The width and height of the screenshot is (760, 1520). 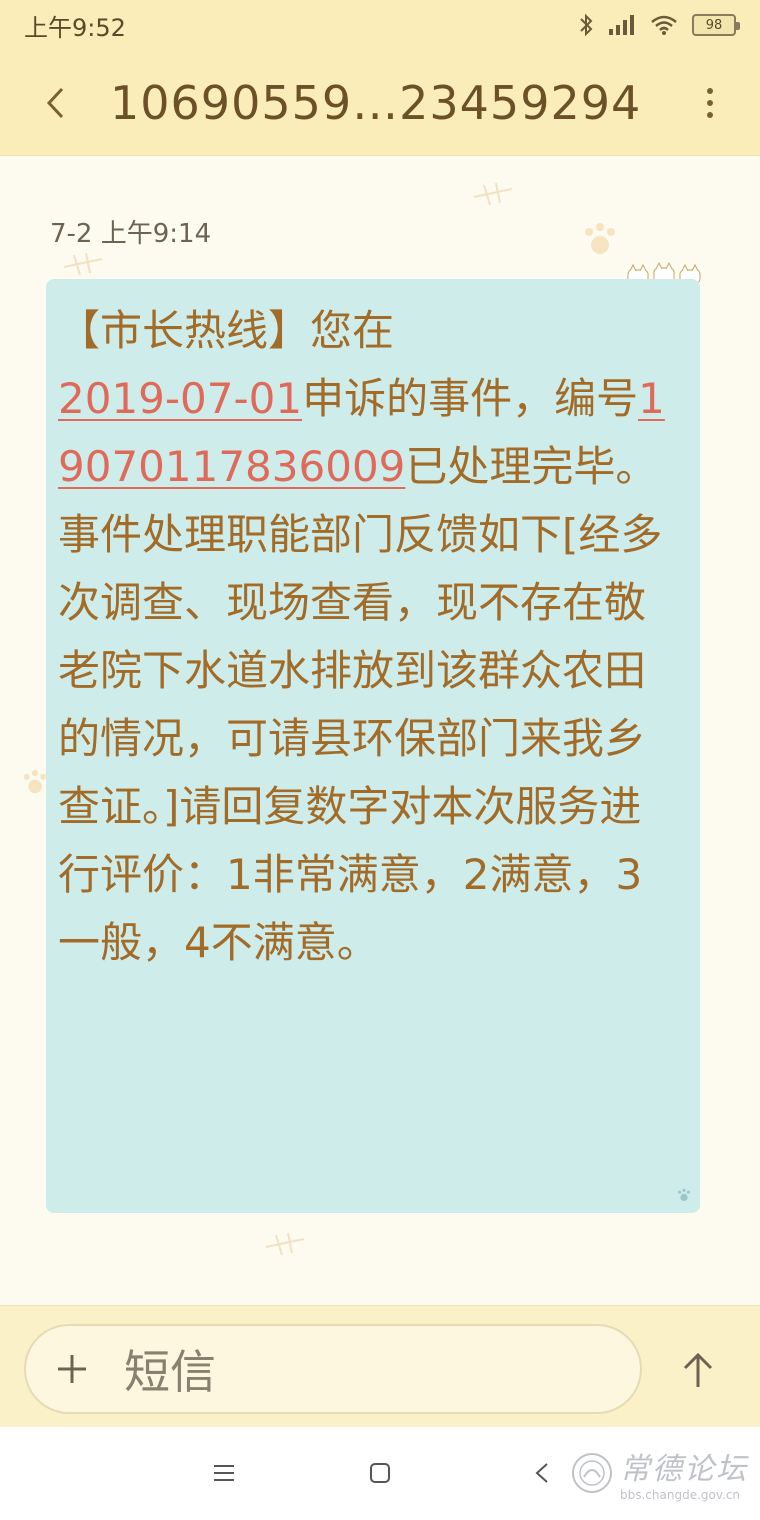 I want to click on nav-home-button, so click(x=380, y=1473).